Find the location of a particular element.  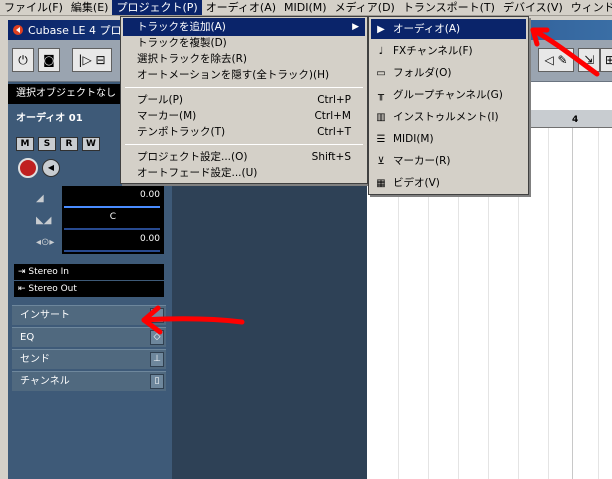

project-setup-label: プロジェクト設定...(O) is located at coordinates (192, 157).